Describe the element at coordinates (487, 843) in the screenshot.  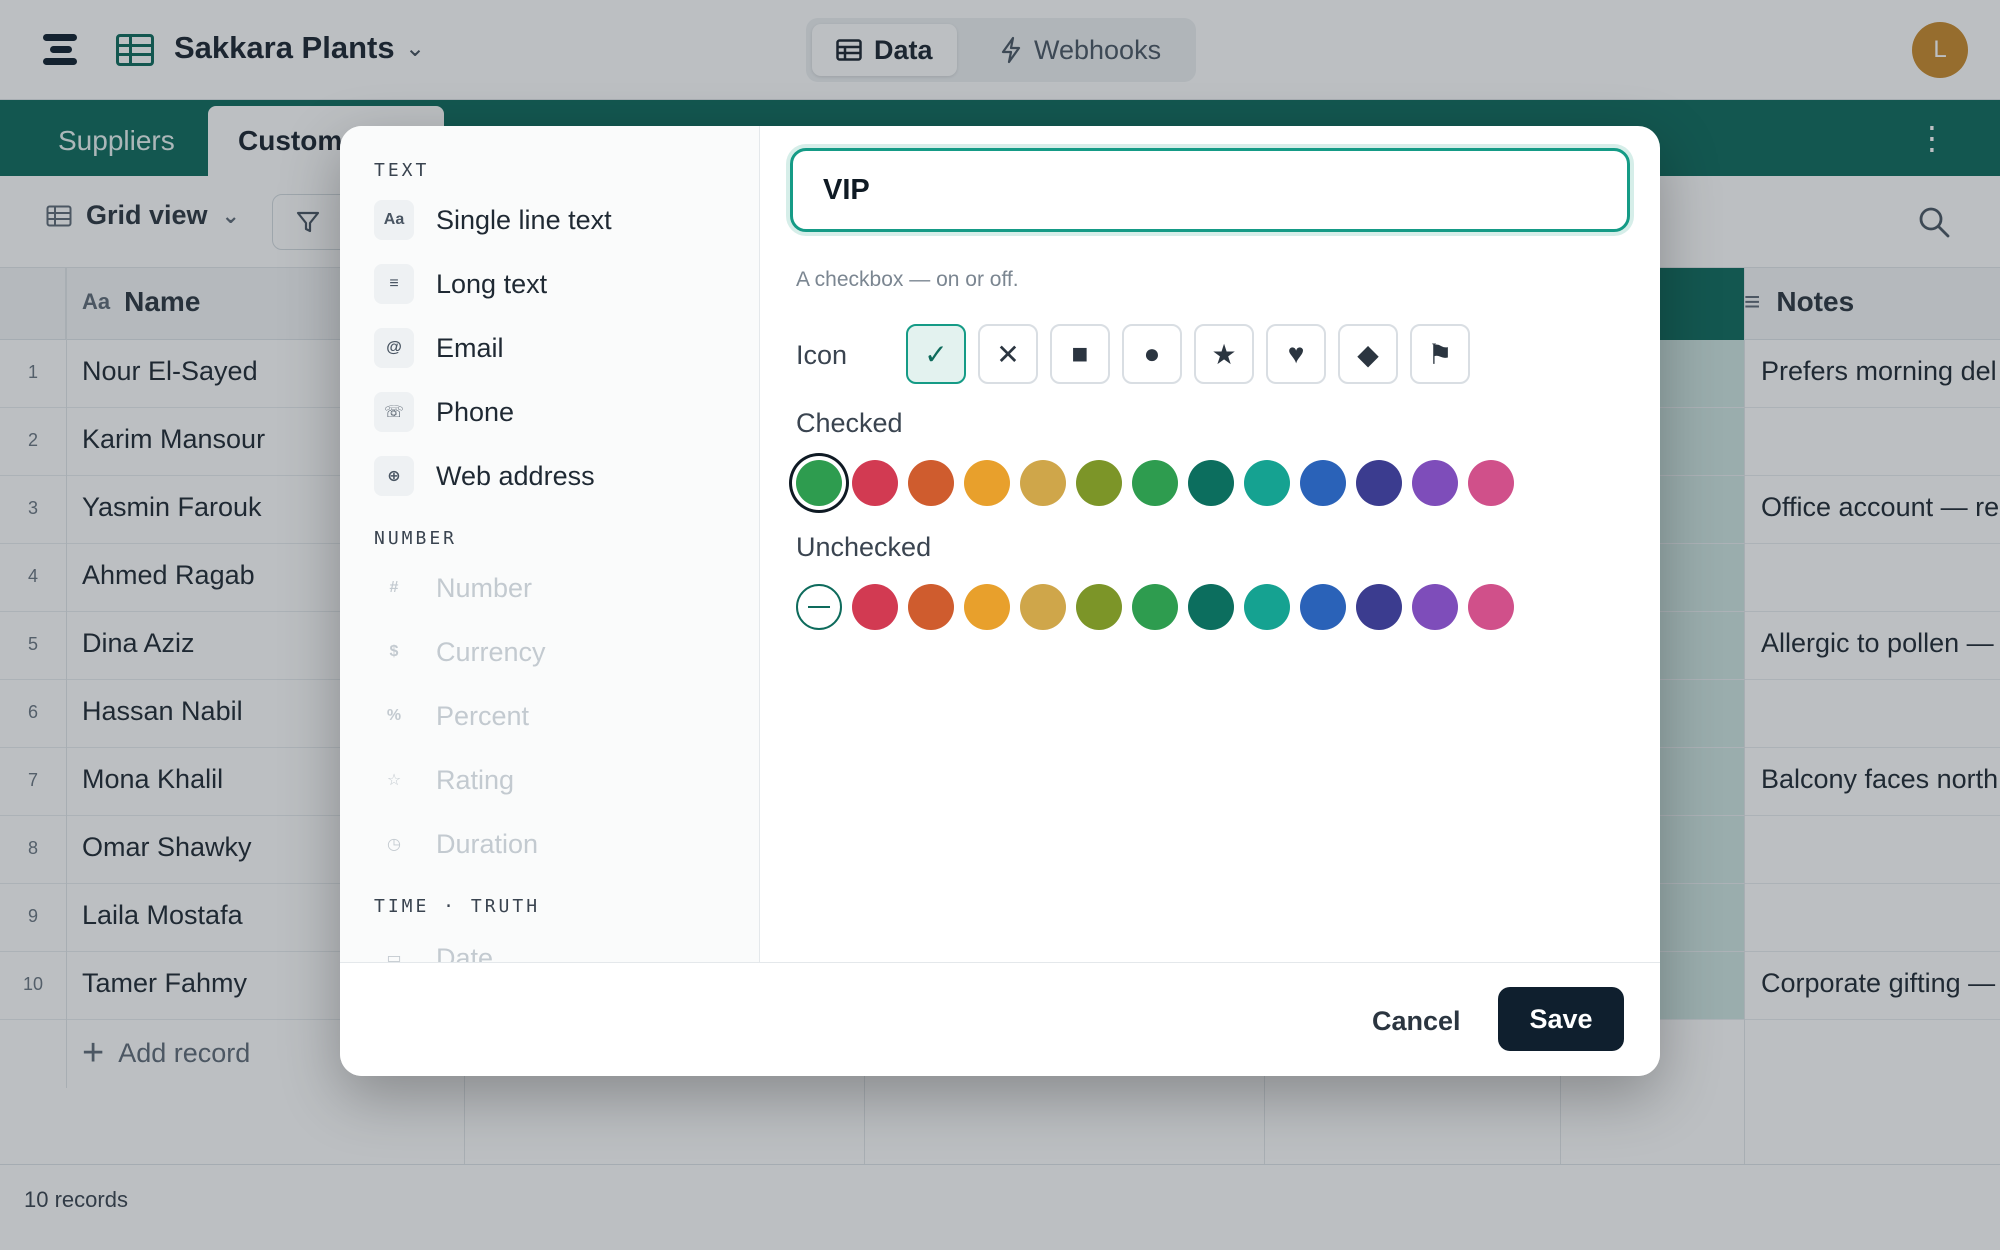
I see `field-type-label: Duration` at that location.